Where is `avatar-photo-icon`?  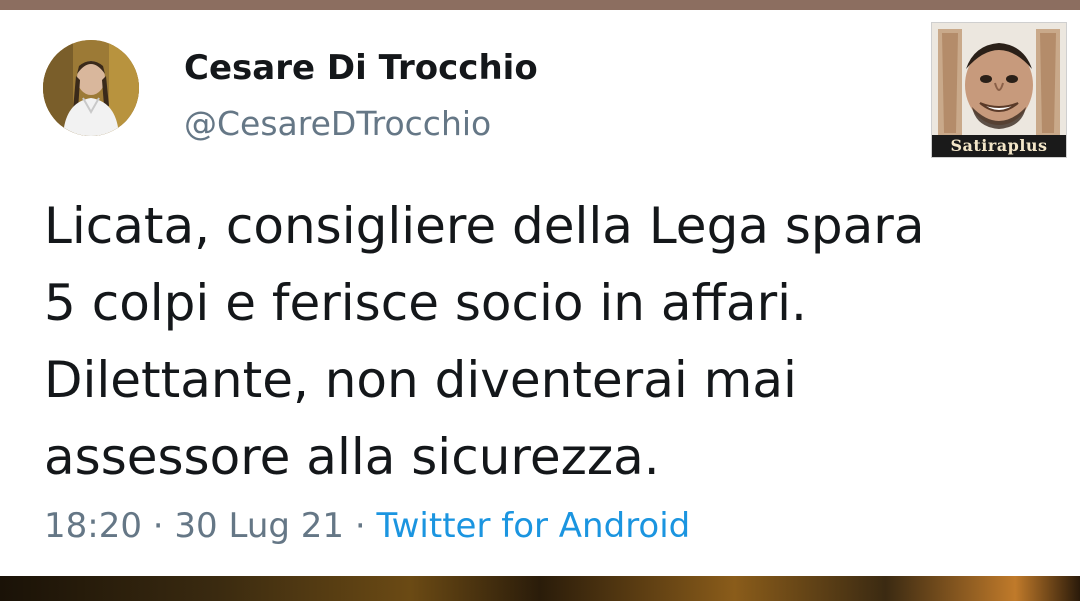 avatar-photo-icon is located at coordinates (91, 88).